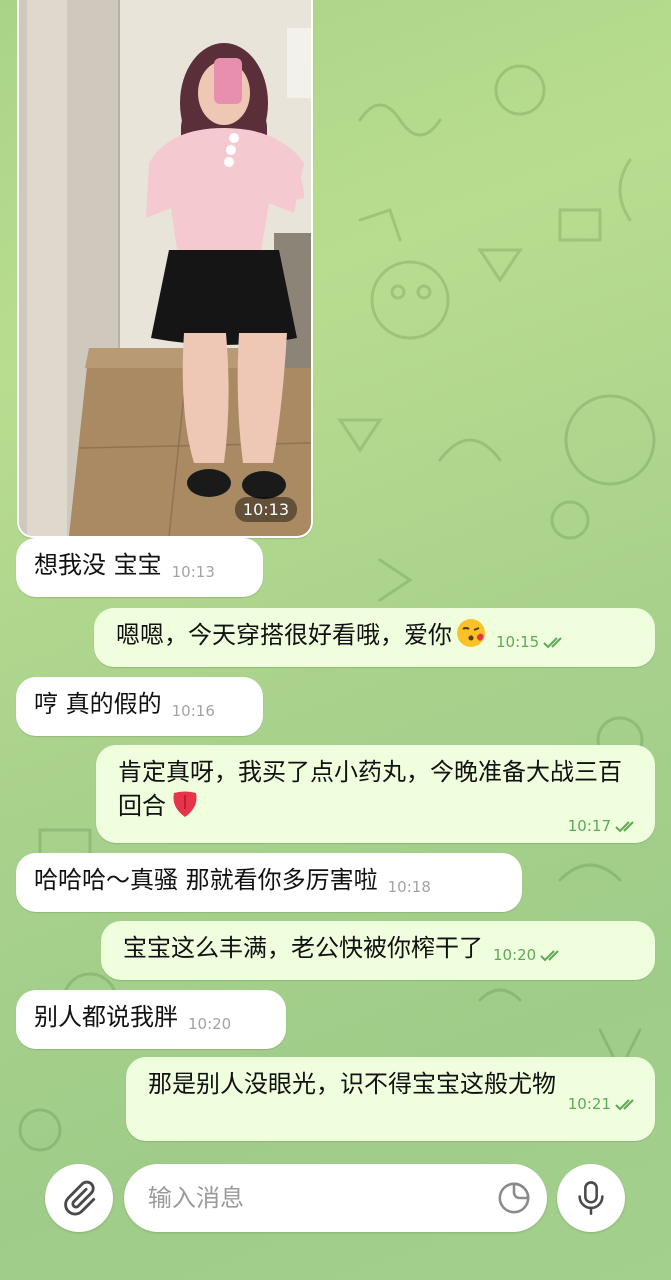 Image resolution: width=671 pixels, height=1280 pixels. Describe the element at coordinates (313, 1198) in the screenshot. I see `message-input` at that location.